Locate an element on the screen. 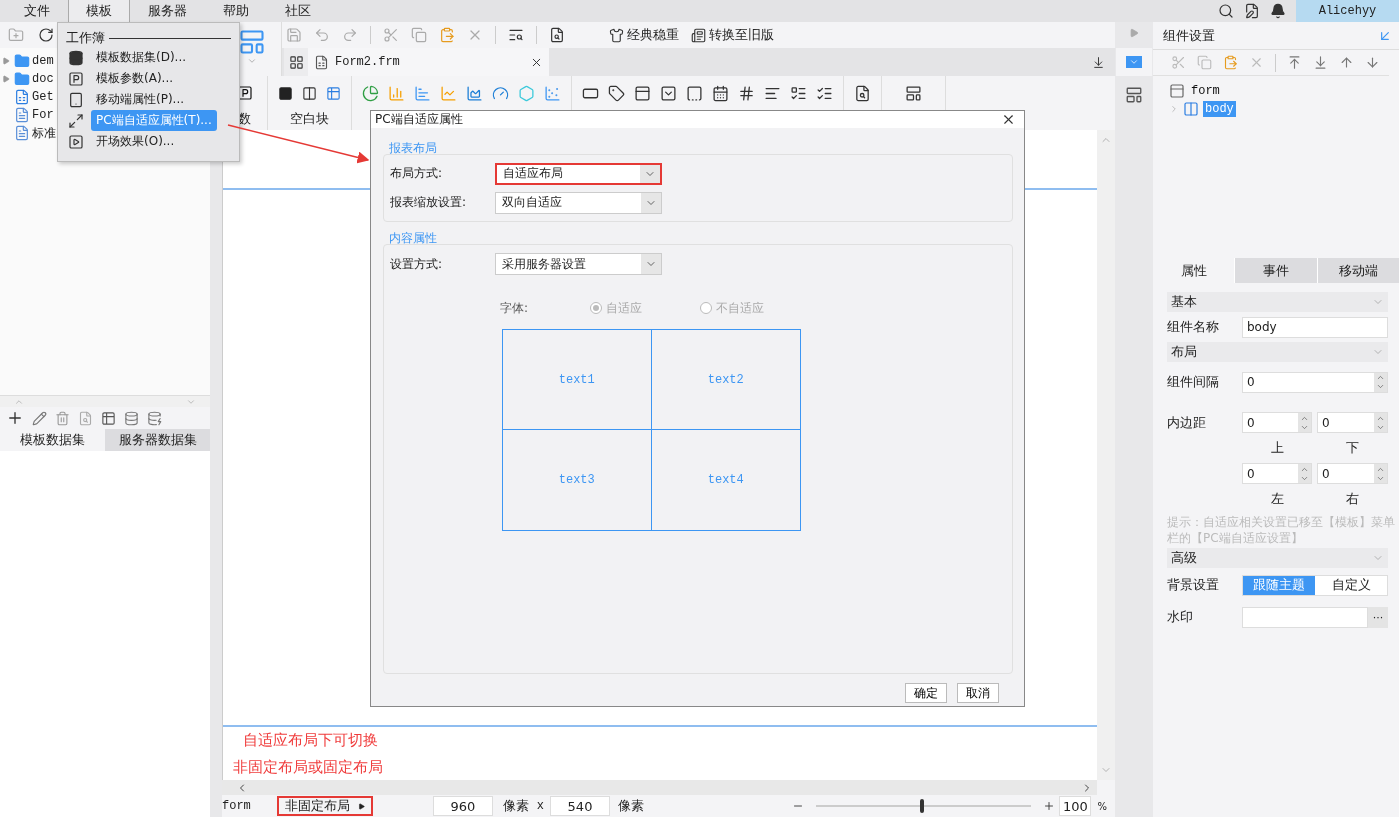  tree-item: form is located at coordinates (1205, 91).